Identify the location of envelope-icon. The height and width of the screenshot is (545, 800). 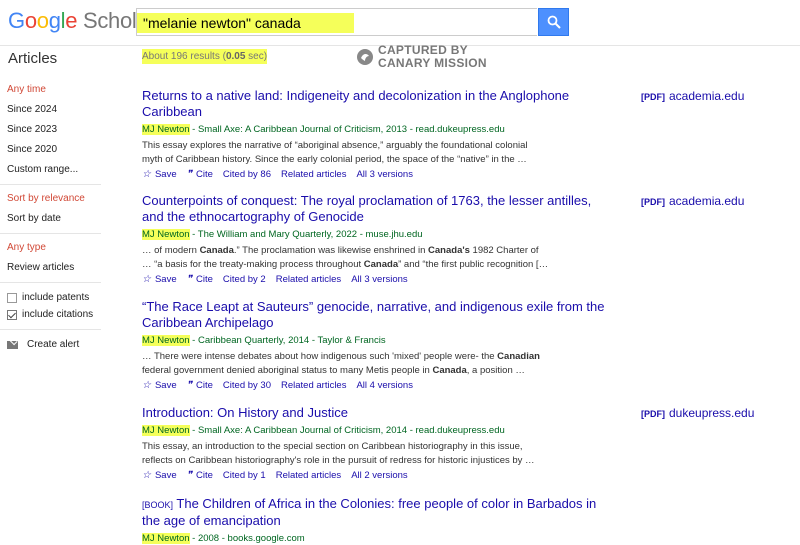
(12, 344).